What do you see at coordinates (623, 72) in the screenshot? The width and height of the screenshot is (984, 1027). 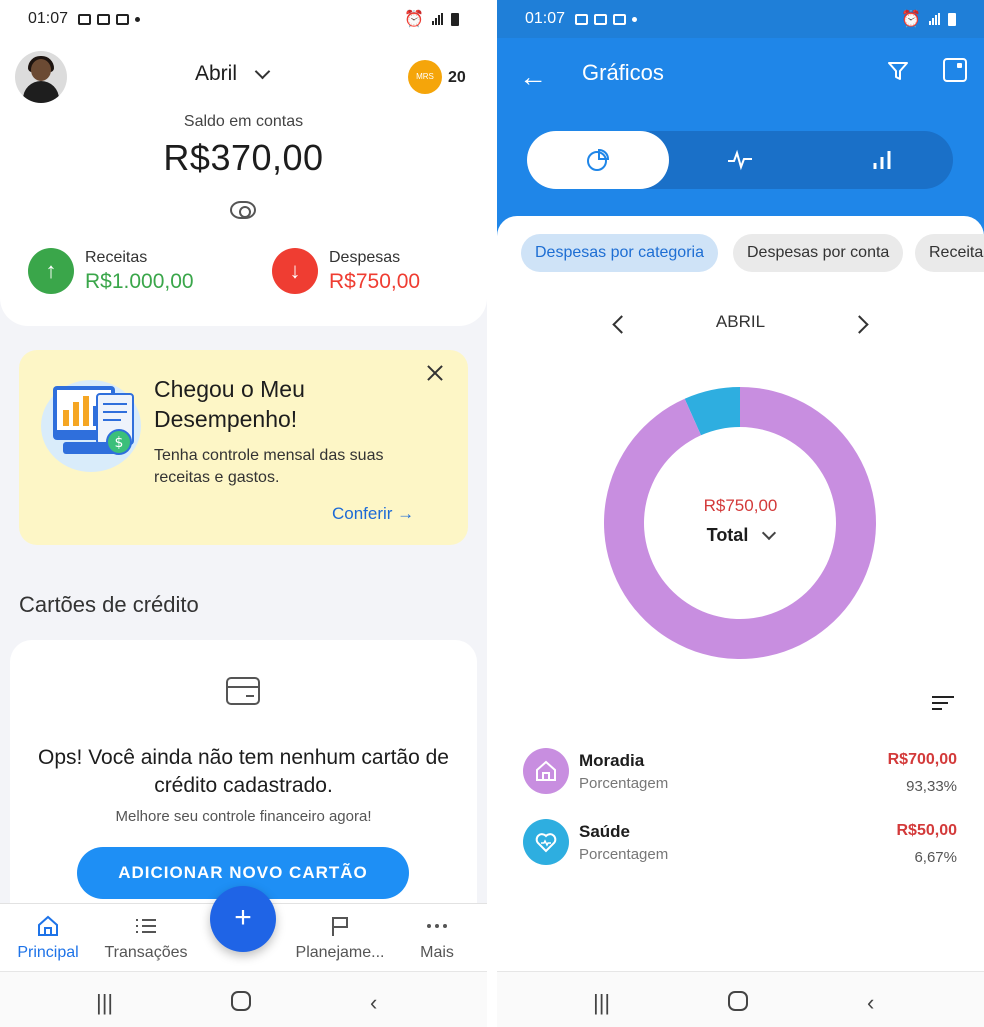 I see `page-title: Gráficos` at bounding box center [623, 72].